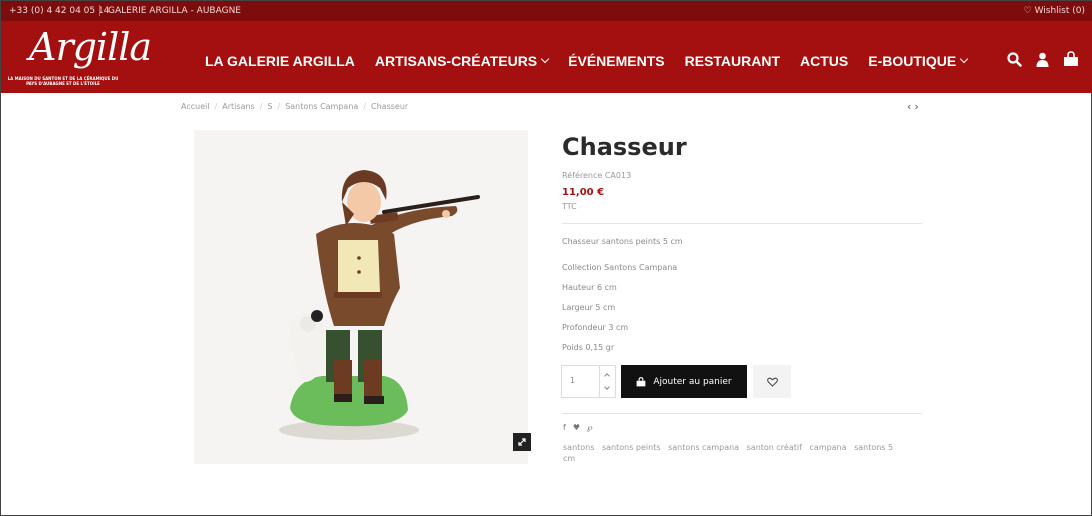 The height and width of the screenshot is (516, 1092). I want to click on product-title: Chasseur, so click(624, 147).